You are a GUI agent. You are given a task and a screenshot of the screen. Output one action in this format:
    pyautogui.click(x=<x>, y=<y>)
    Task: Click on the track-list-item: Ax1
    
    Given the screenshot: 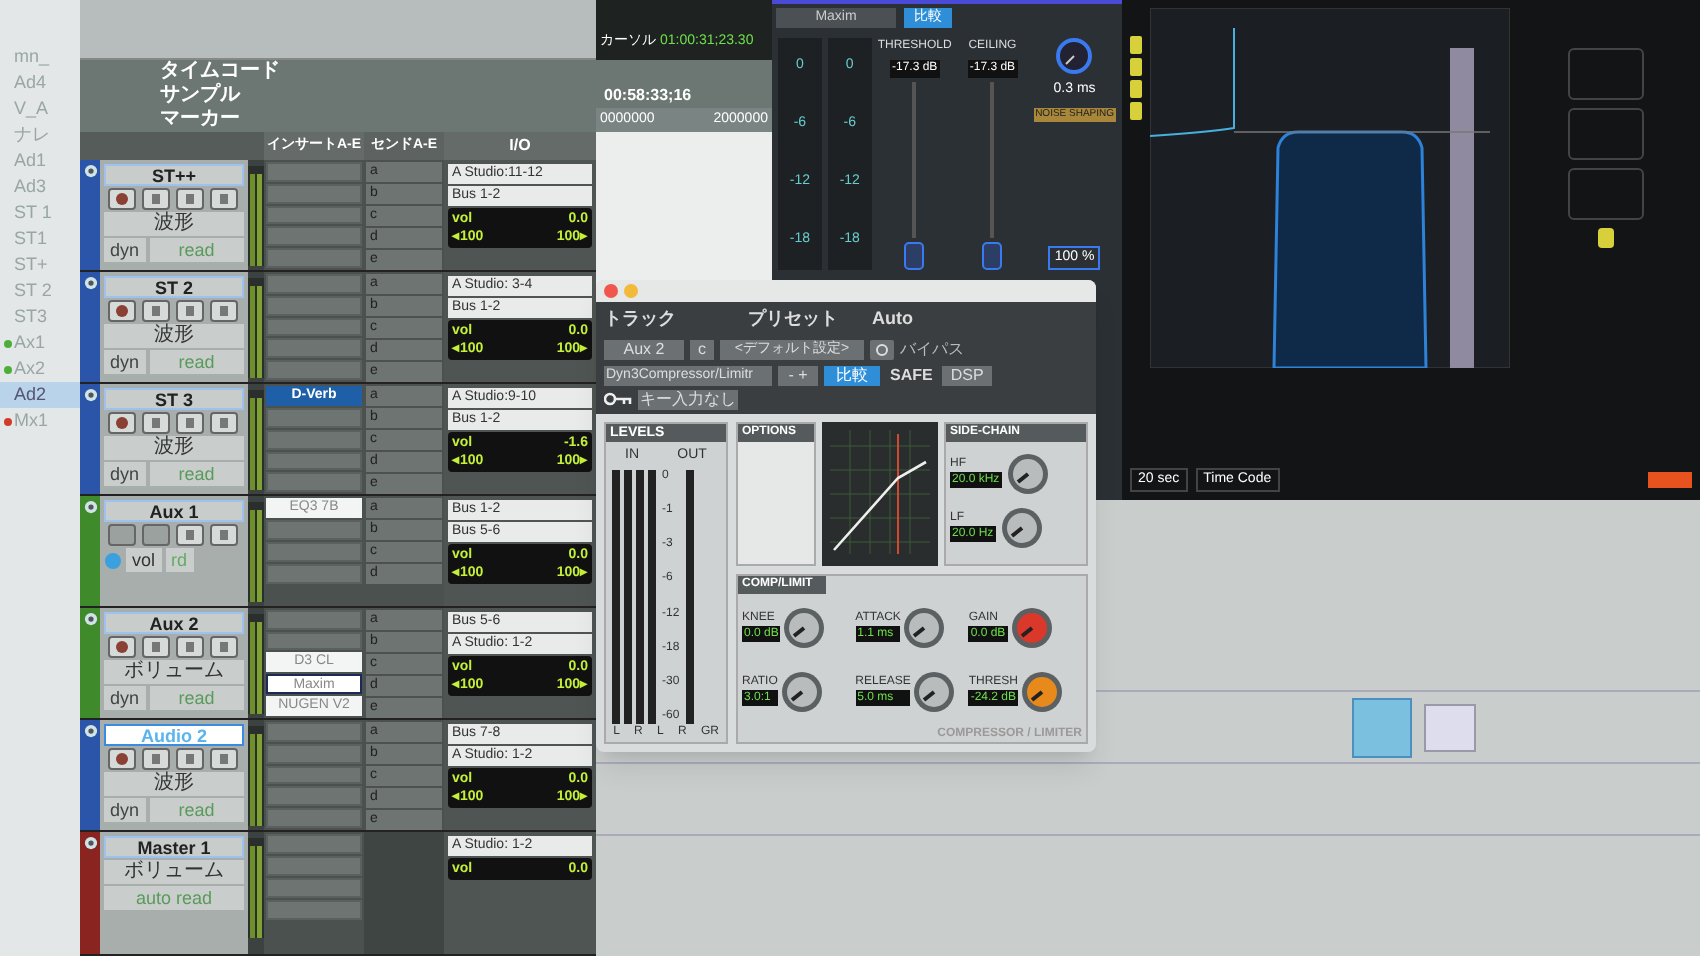 What is the action you would take?
    pyautogui.click(x=40, y=343)
    